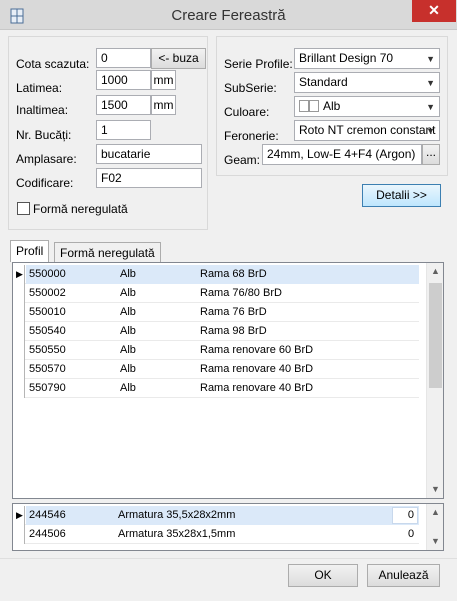 The width and height of the screenshot is (457, 601). I want to click on feronerie-value: Roto NT cremon constant, so click(367, 130).